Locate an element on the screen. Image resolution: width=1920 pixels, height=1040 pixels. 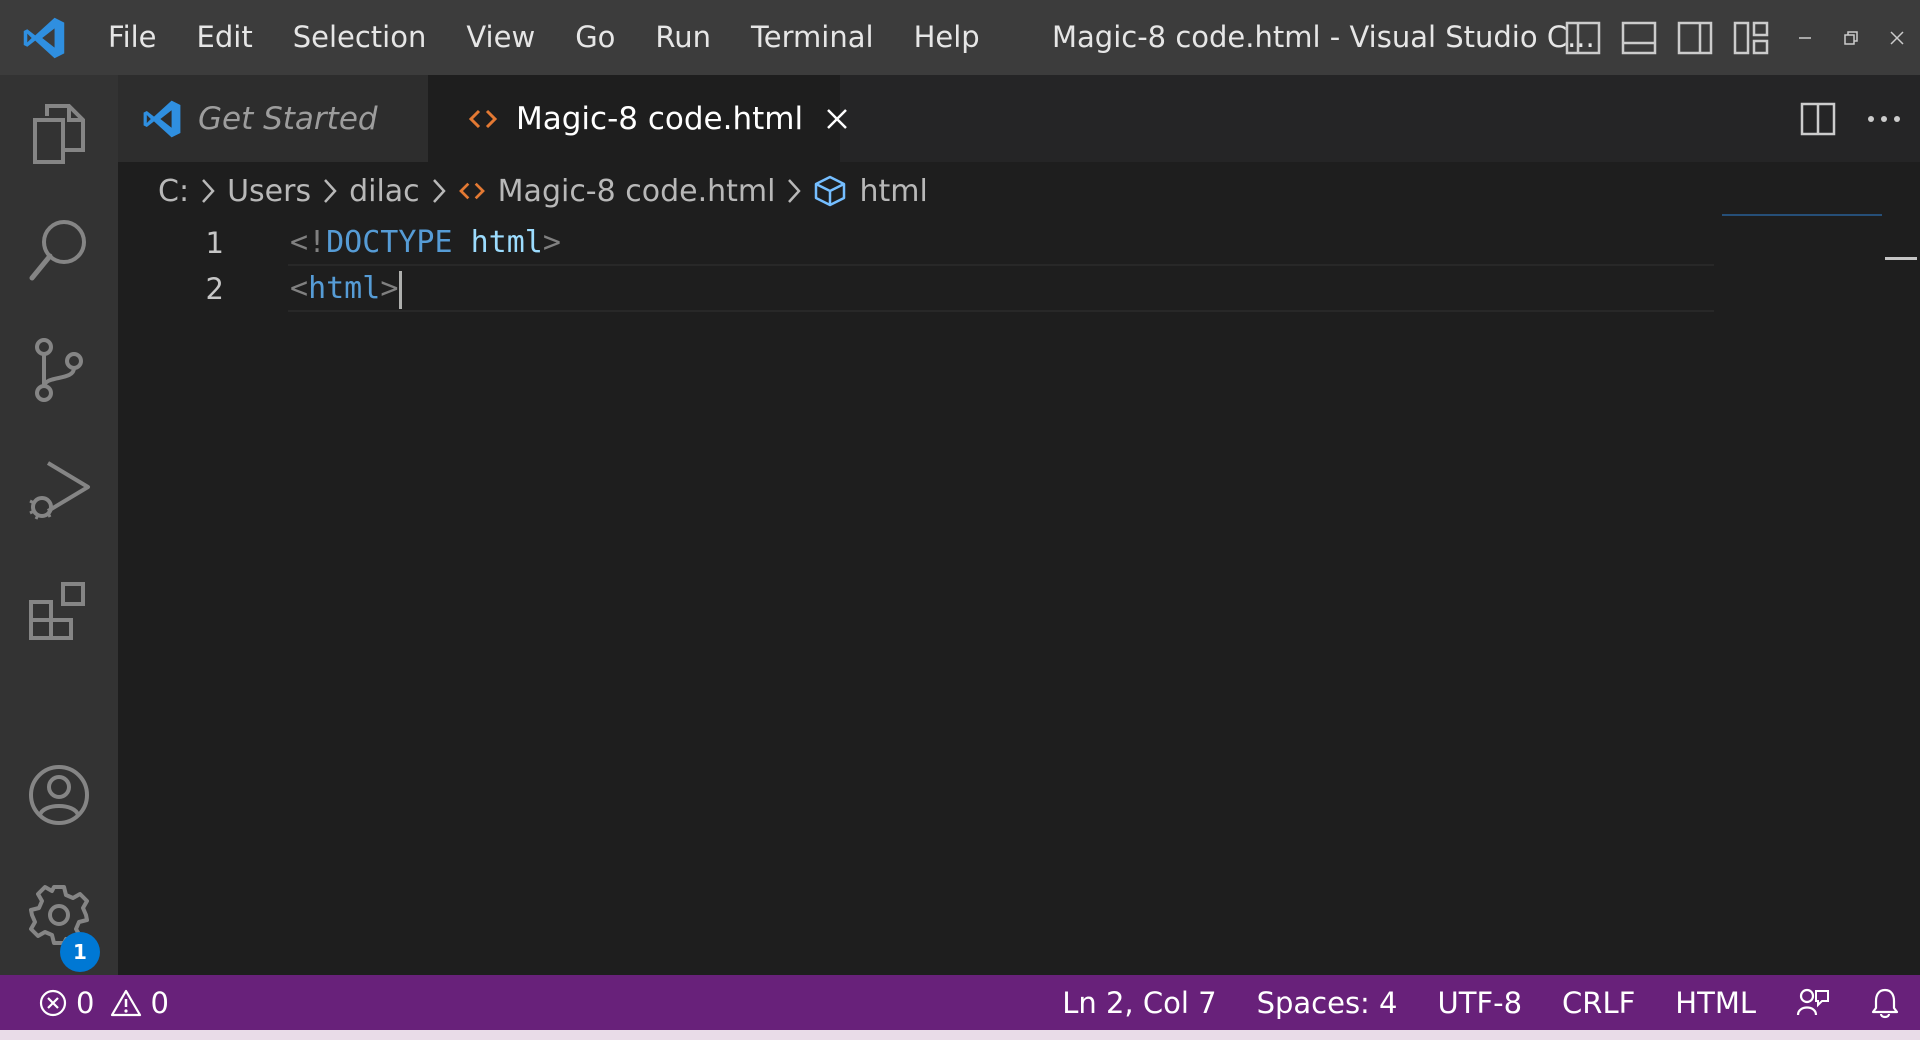
layout-controls is located at coordinates (1667, 37).